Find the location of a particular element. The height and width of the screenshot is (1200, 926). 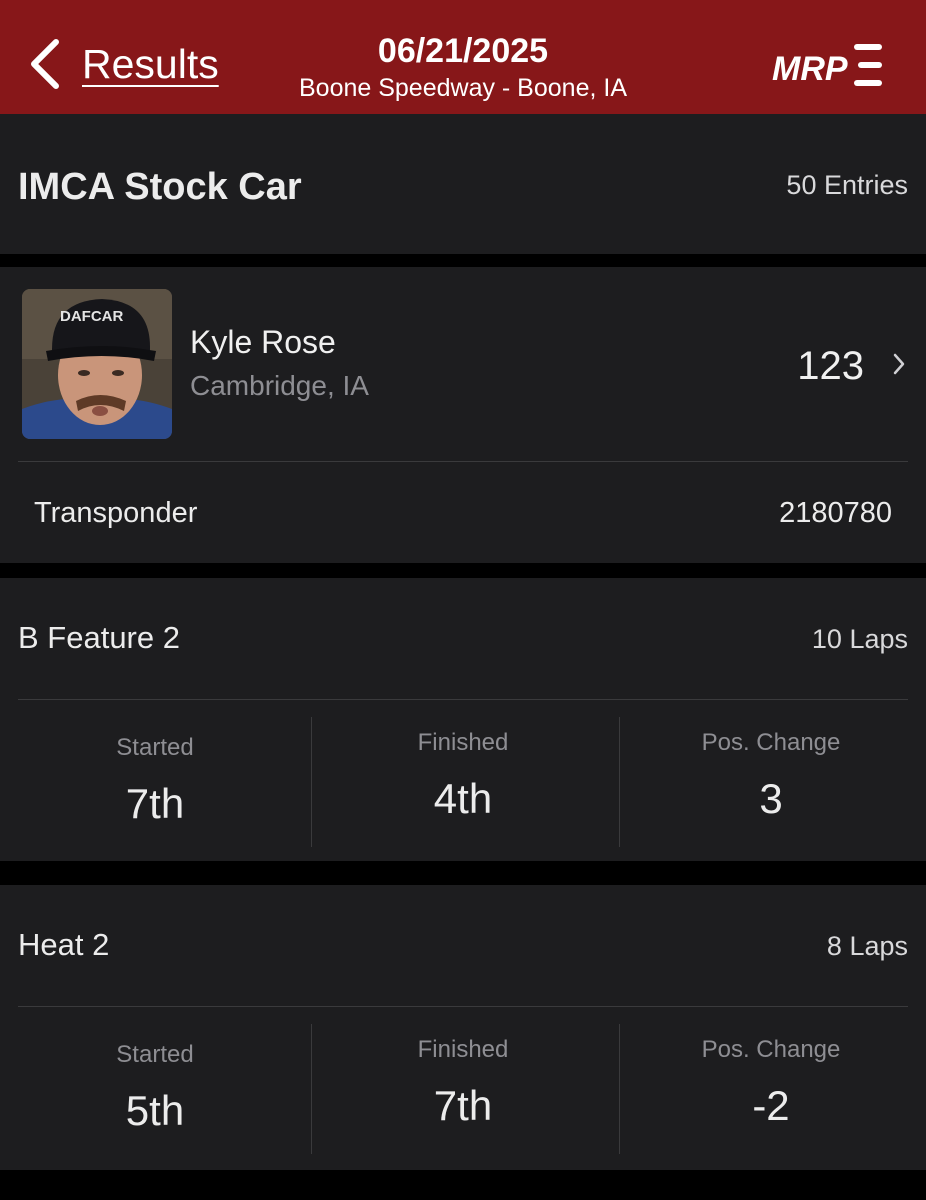

race-laps: 10 Laps is located at coordinates (859, 639).